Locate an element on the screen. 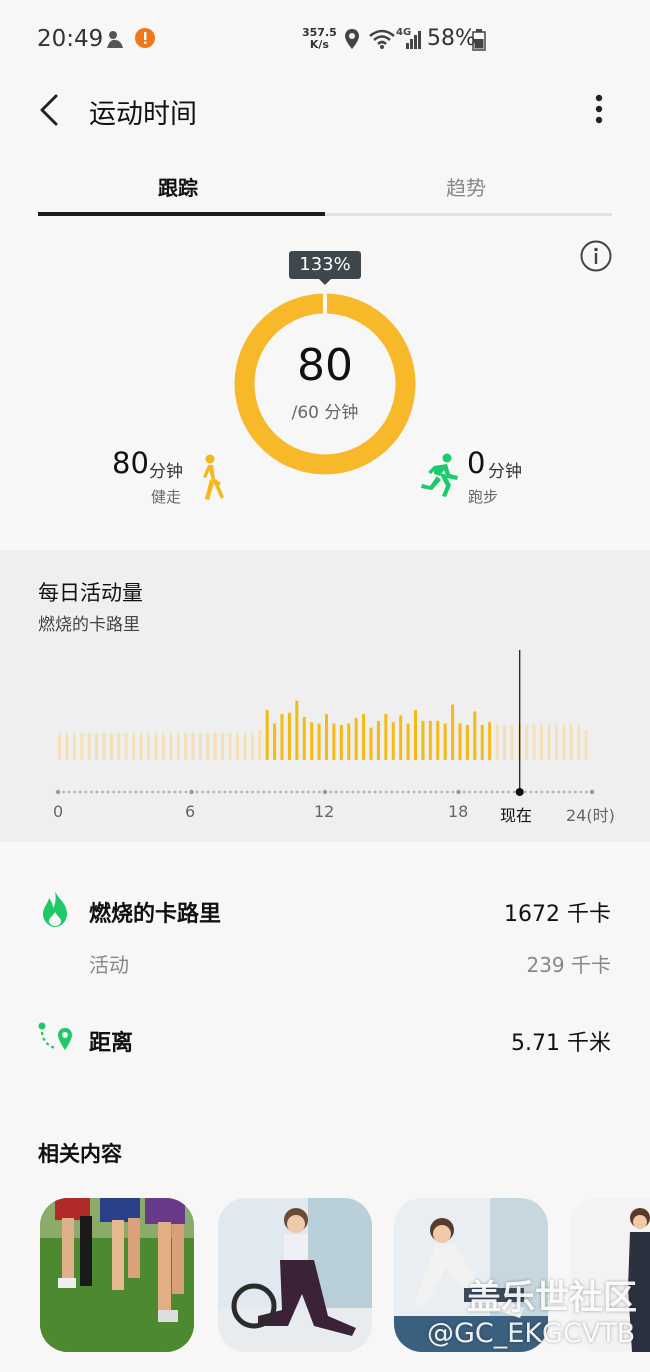 The width and height of the screenshot is (650, 1372). x-tick-0: 0 is located at coordinates (58, 811).